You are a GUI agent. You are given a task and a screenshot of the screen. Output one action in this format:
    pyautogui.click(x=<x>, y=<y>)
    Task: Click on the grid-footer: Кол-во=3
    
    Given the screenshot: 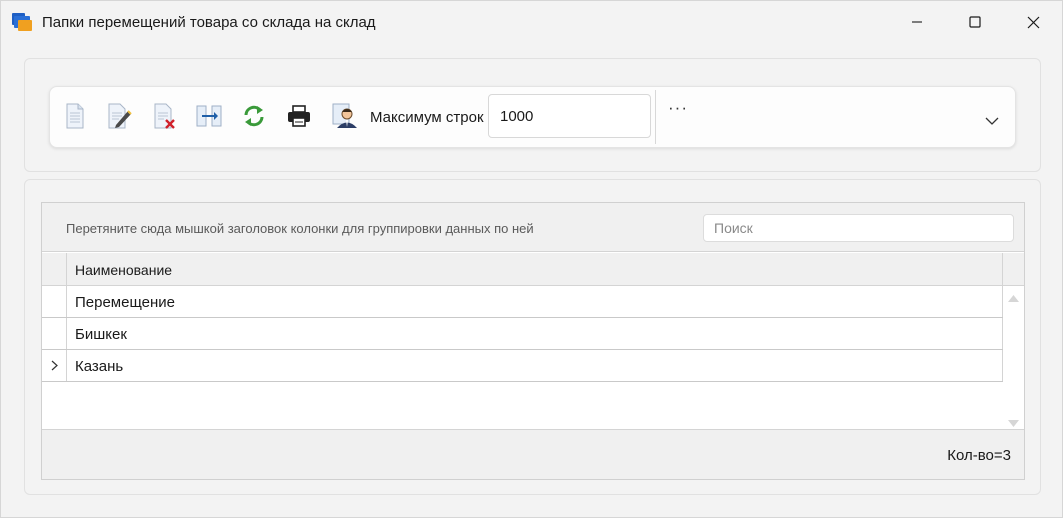 What is the action you would take?
    pyautogui.click(x=533, y=454)
    